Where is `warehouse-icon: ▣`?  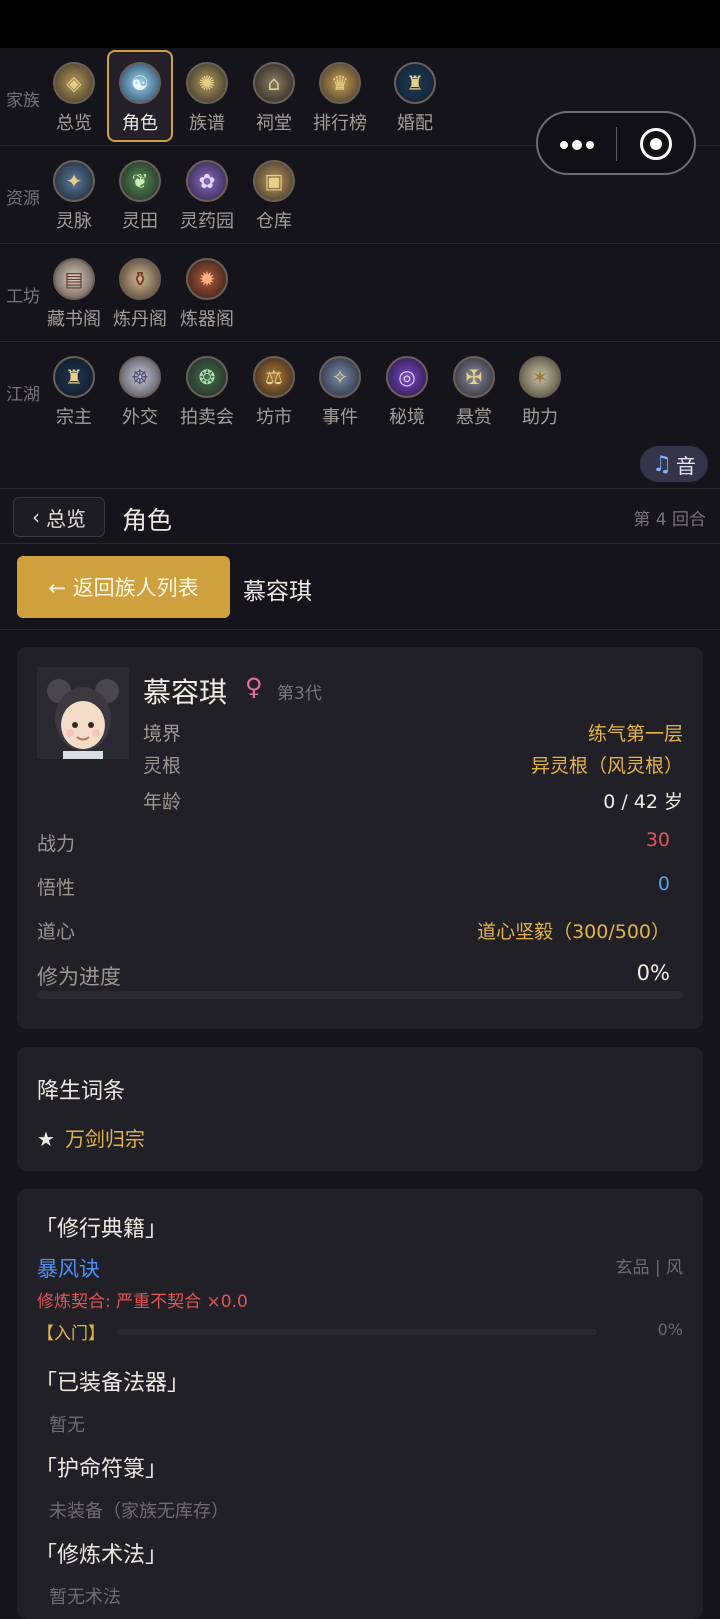
warehouse-icon: ▣ is located at coordinates (274, 181).